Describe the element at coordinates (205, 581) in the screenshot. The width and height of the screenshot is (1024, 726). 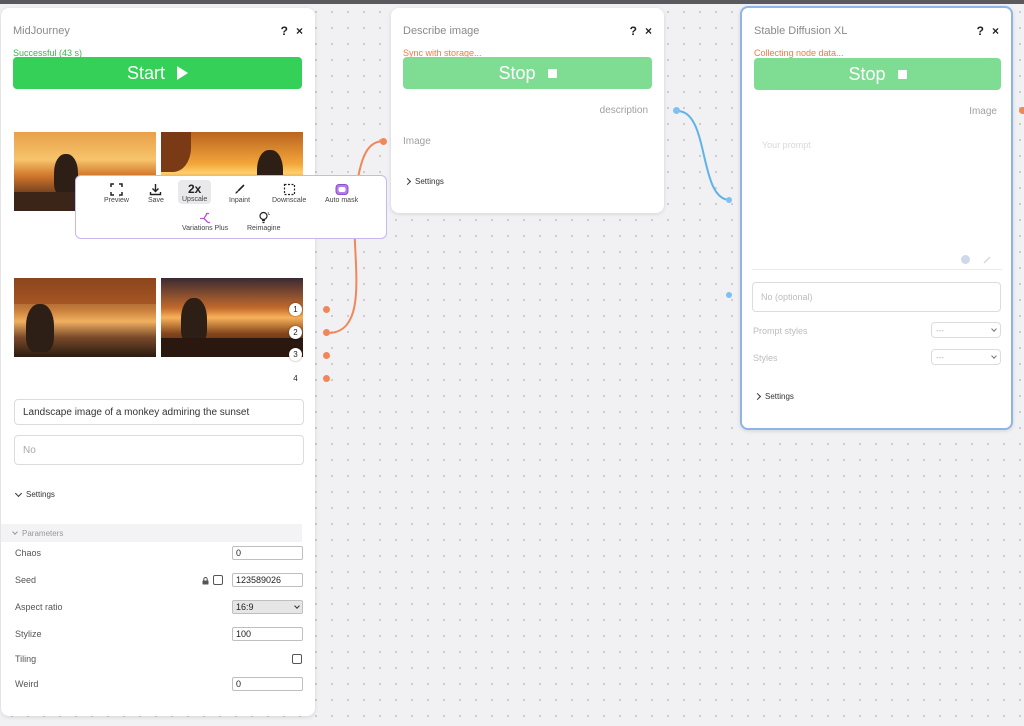
I see `lock-icon` at that location.